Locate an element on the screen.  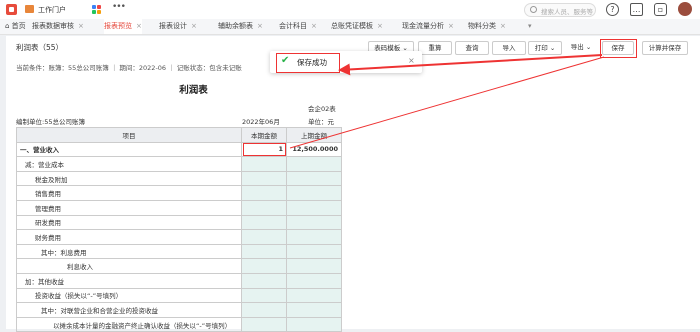
tab-overflow-chevron-icon: ▾ is located at coordinates (530, 26).